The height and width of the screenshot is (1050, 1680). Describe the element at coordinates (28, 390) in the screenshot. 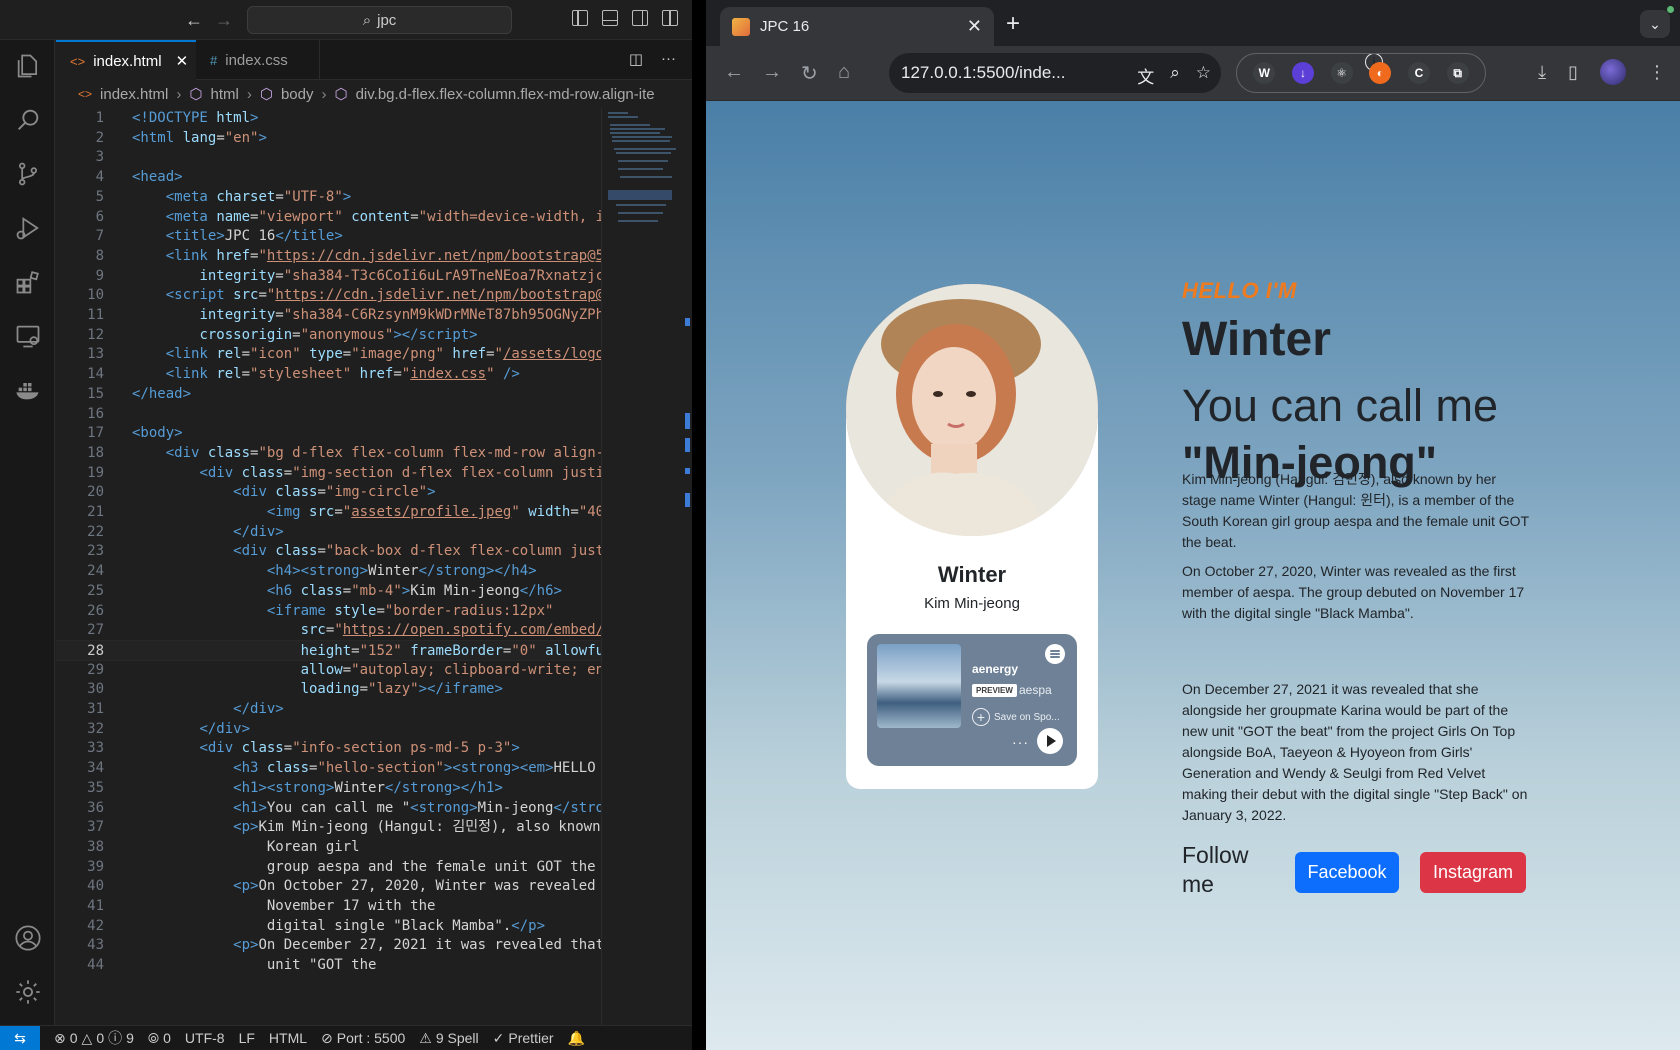

I see `docker-icon` at that location.